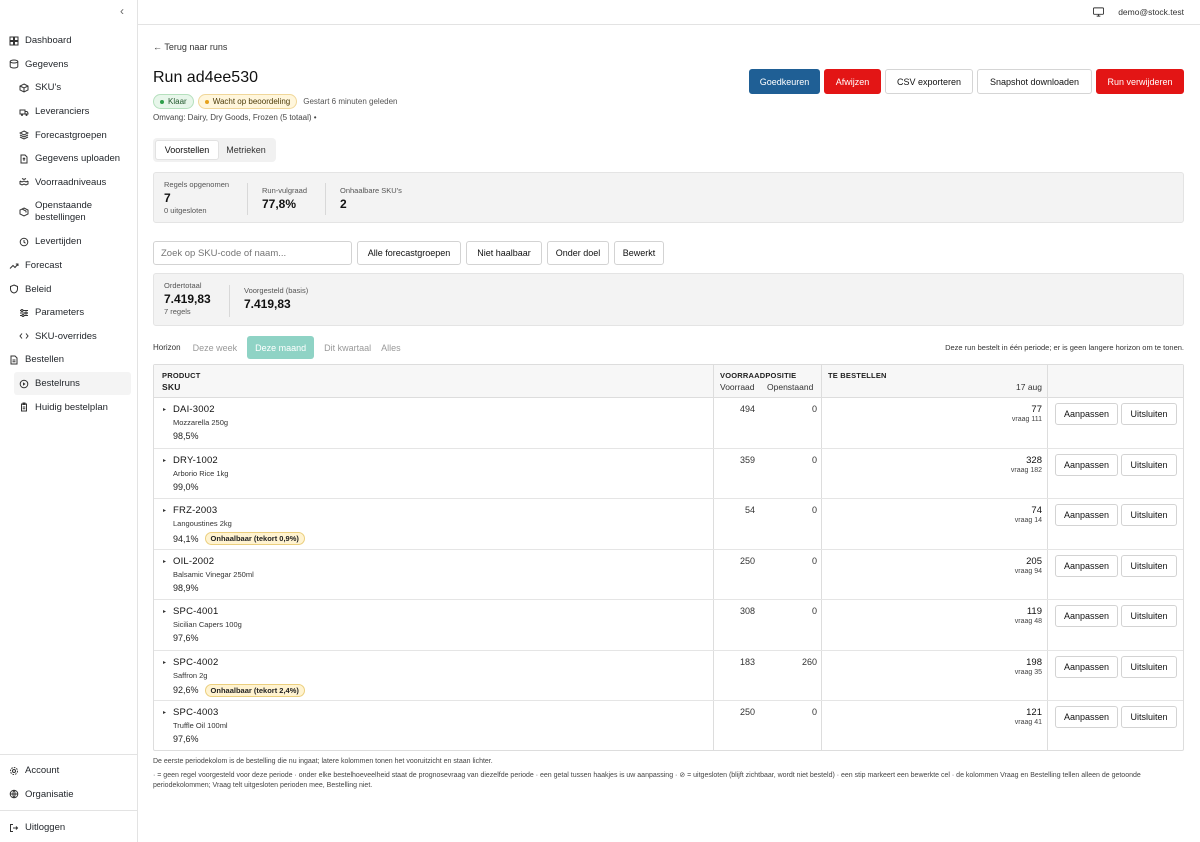  I want to click on delete-run-button: Run verwijderen, so click(1140, 81).